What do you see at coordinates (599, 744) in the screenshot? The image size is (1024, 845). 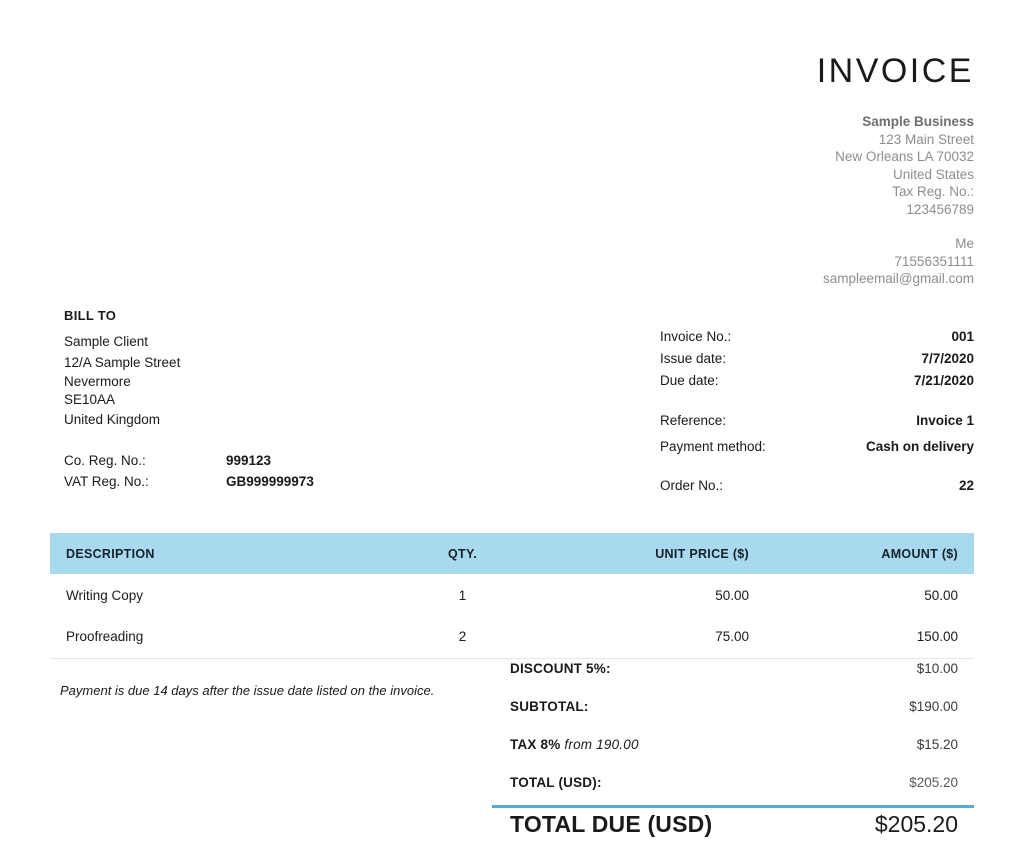 I see `tax-label-base: from 190.00` at bounding box center [599, 744].